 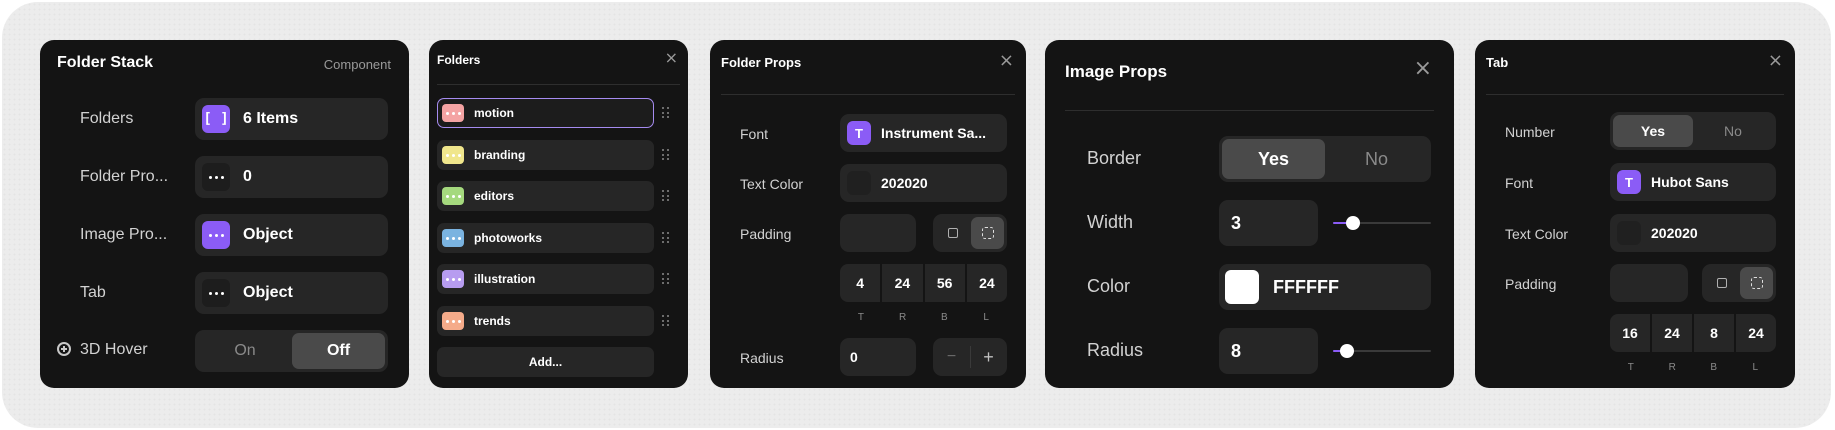 What do you see at coordinates (245, 351) in the screenshot?
I see `hover-on-option: On` at bounding box center [245, 351].